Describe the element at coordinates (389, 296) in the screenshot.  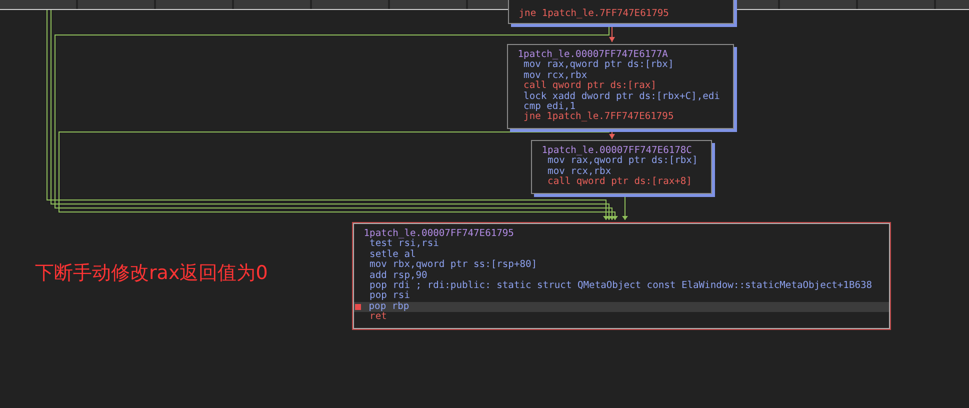
I see `instruction-line: pop rsi` at that location.